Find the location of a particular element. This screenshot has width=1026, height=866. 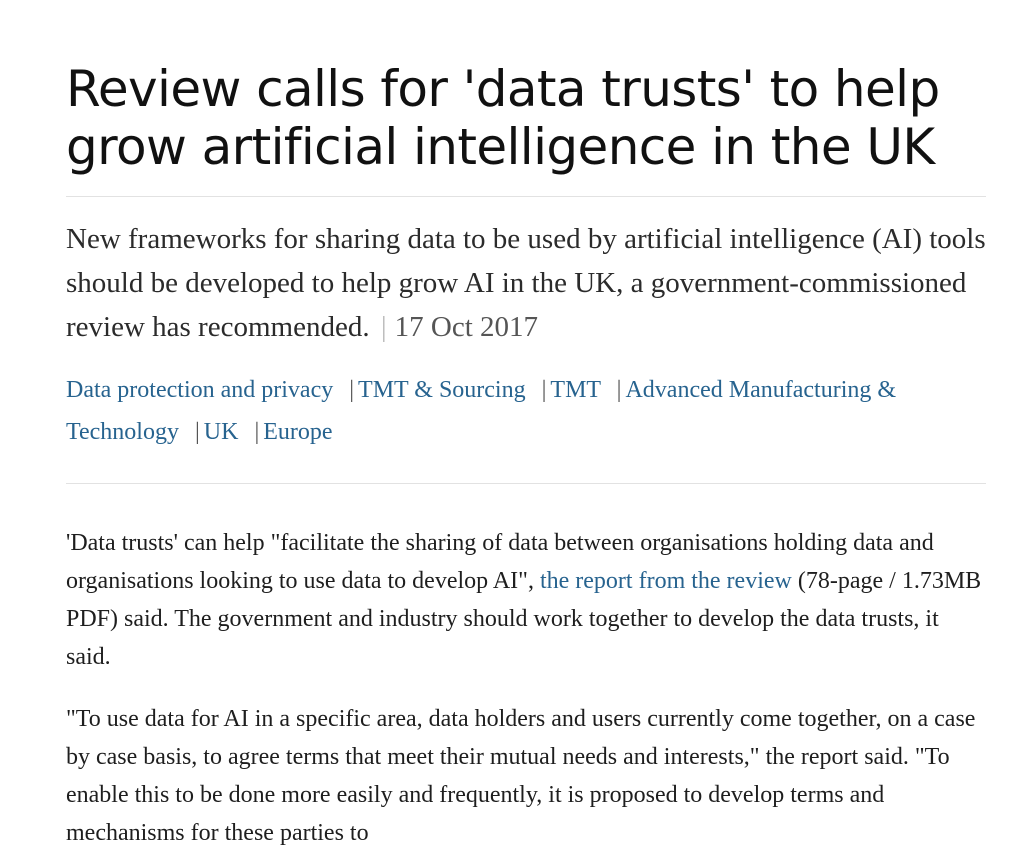

tag-item: | UK is located at coordinates (211, 432).